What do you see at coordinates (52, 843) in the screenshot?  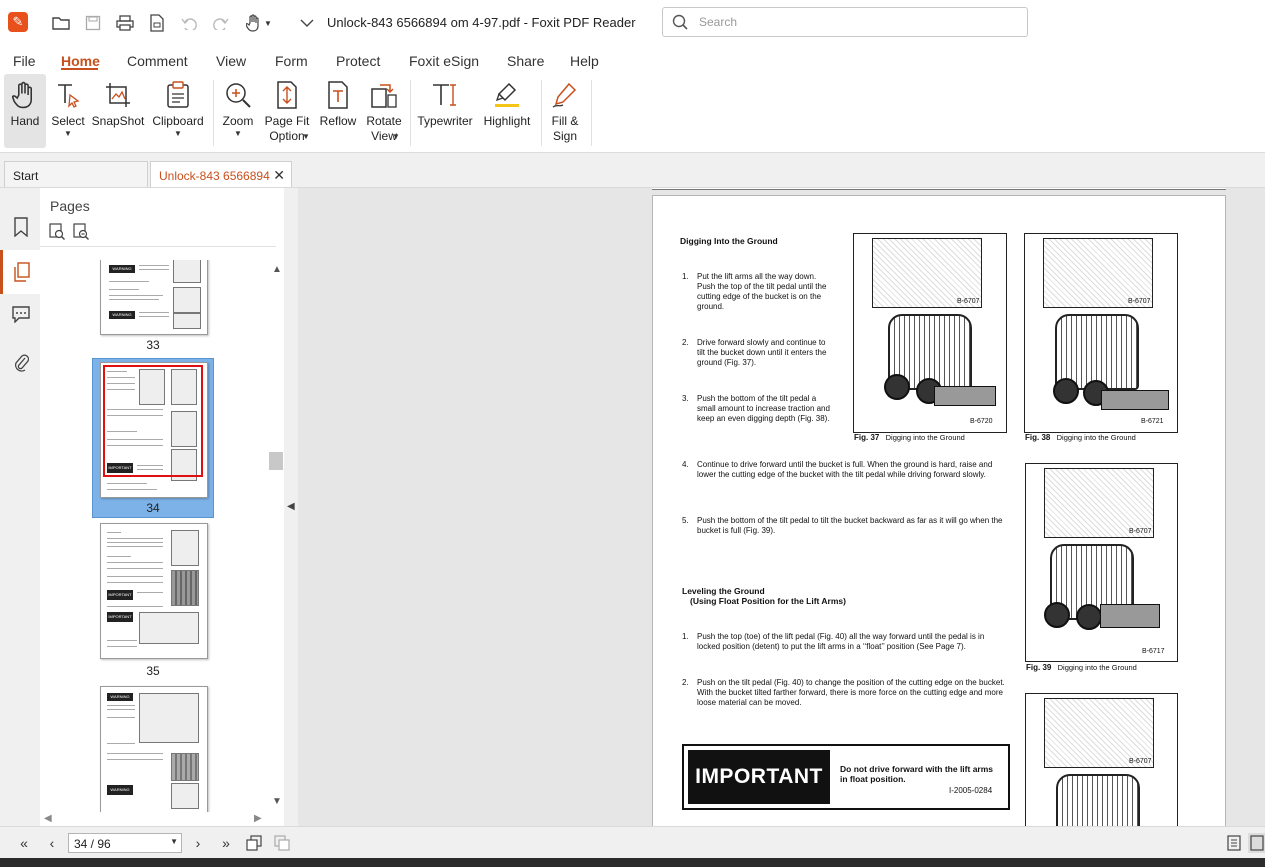 I see `previous-page-icon: ‹` at bounding box center [52, 843].